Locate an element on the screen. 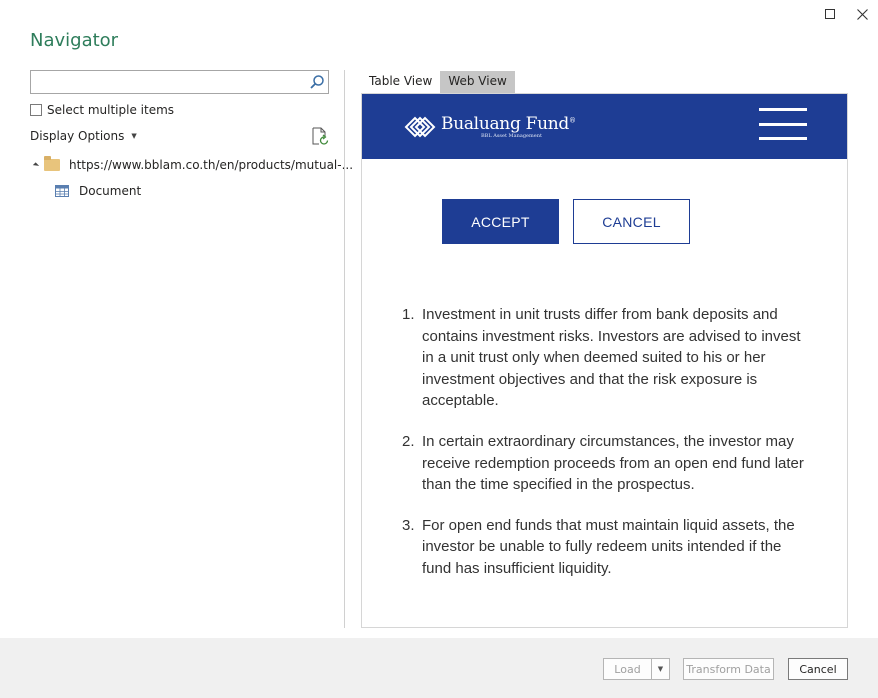 This screenshot has height=698, width=878. close-button is located at coordinates (862, 14).